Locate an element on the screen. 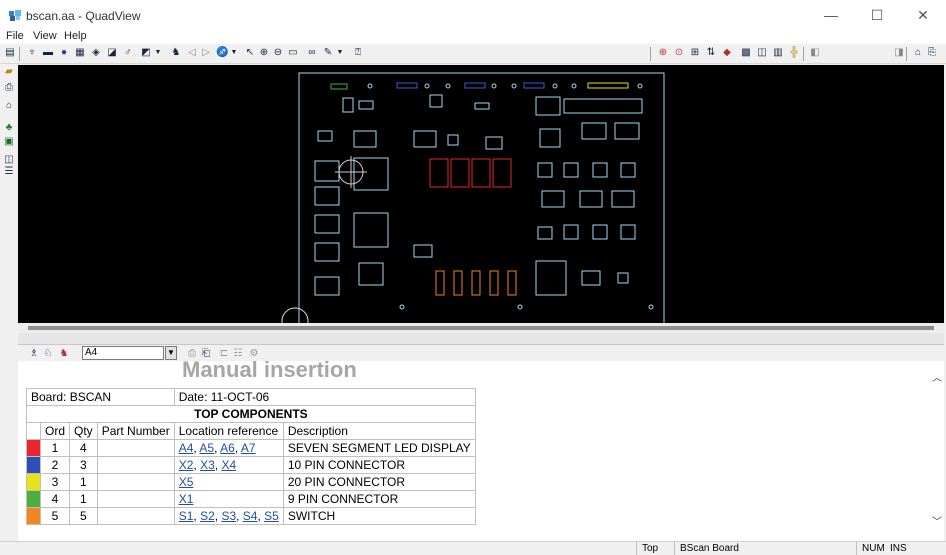  menu-view: View is located at coordinates (45, 36).